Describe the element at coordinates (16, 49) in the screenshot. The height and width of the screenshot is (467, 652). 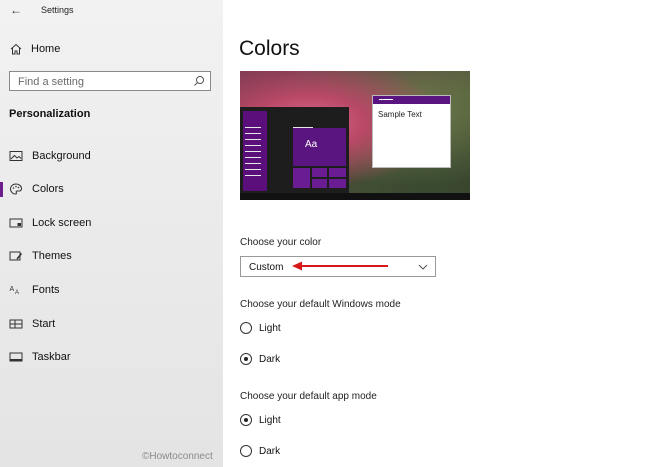
I see `home-icon` at that location.